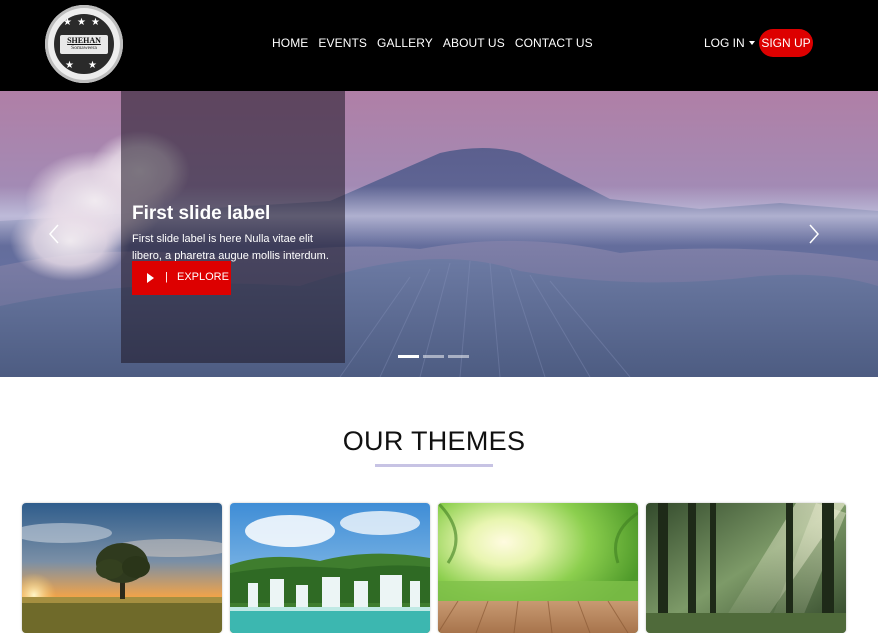 The height and width of the screenshot is (633, 878). I want to click on theme-card-sunset, so click(122, 568).